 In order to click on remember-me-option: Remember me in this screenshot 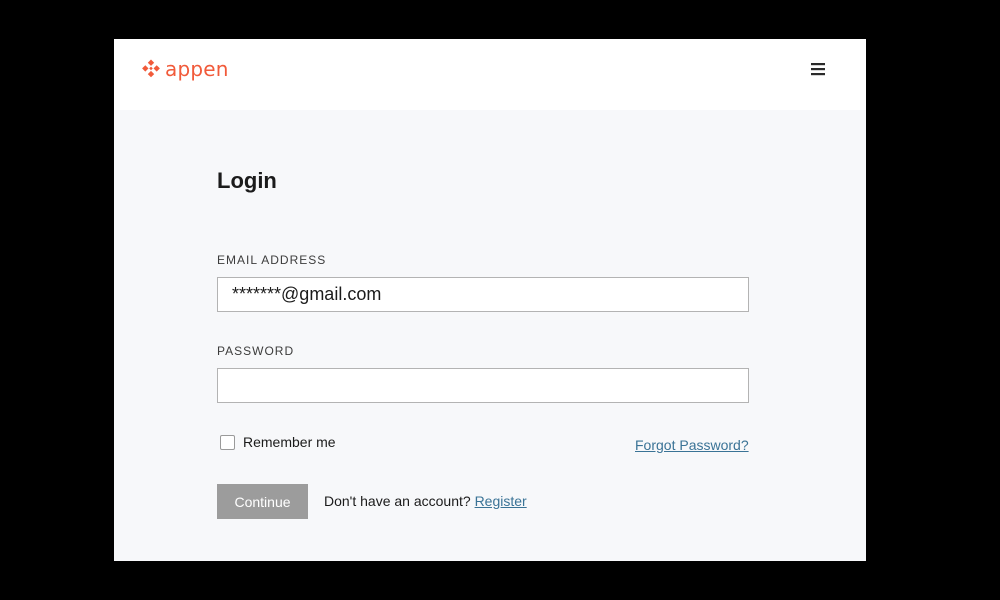, I will do `click(278, 442)`.